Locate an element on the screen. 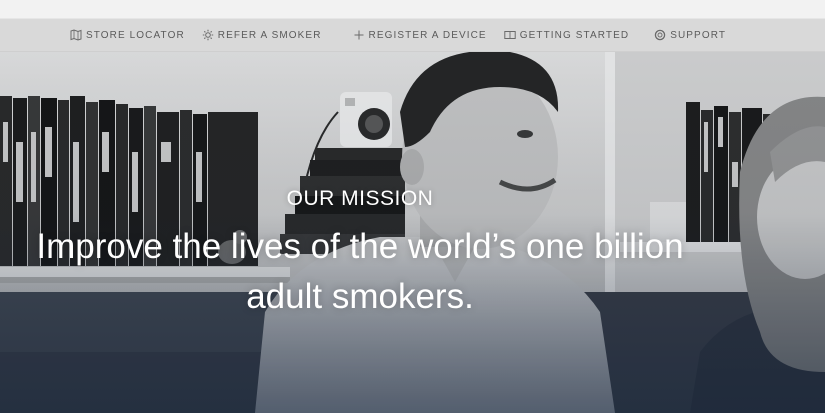 This screenshot has width=825, height=413. nav-label: SUPPORT is located at coordinates (698, 35).